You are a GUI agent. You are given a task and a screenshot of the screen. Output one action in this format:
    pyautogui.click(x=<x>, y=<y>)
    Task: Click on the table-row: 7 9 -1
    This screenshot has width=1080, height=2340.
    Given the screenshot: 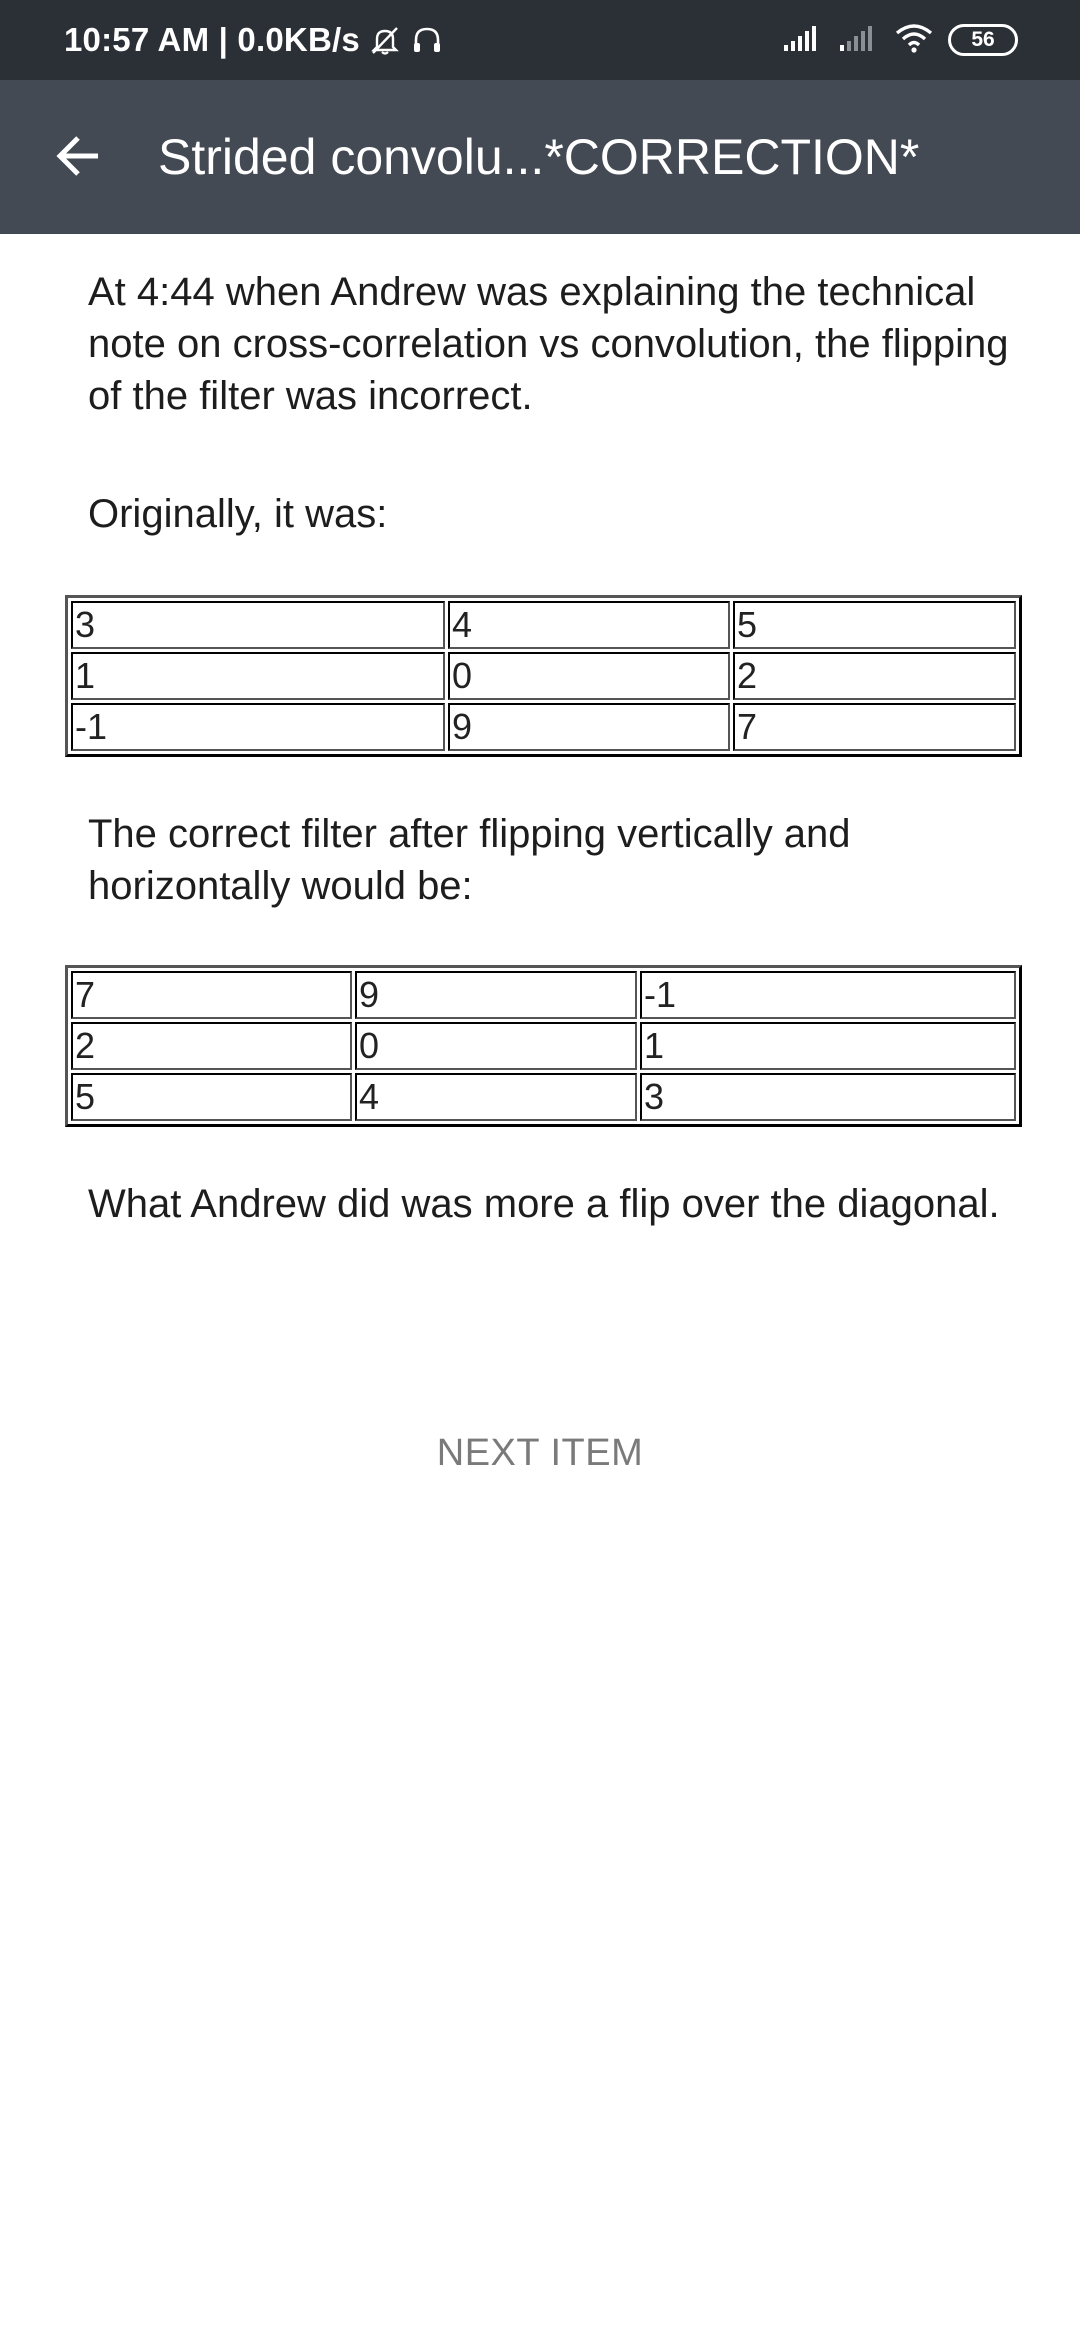 What is the action you would take?
    pyautogui.click(x=543, y=995)
    